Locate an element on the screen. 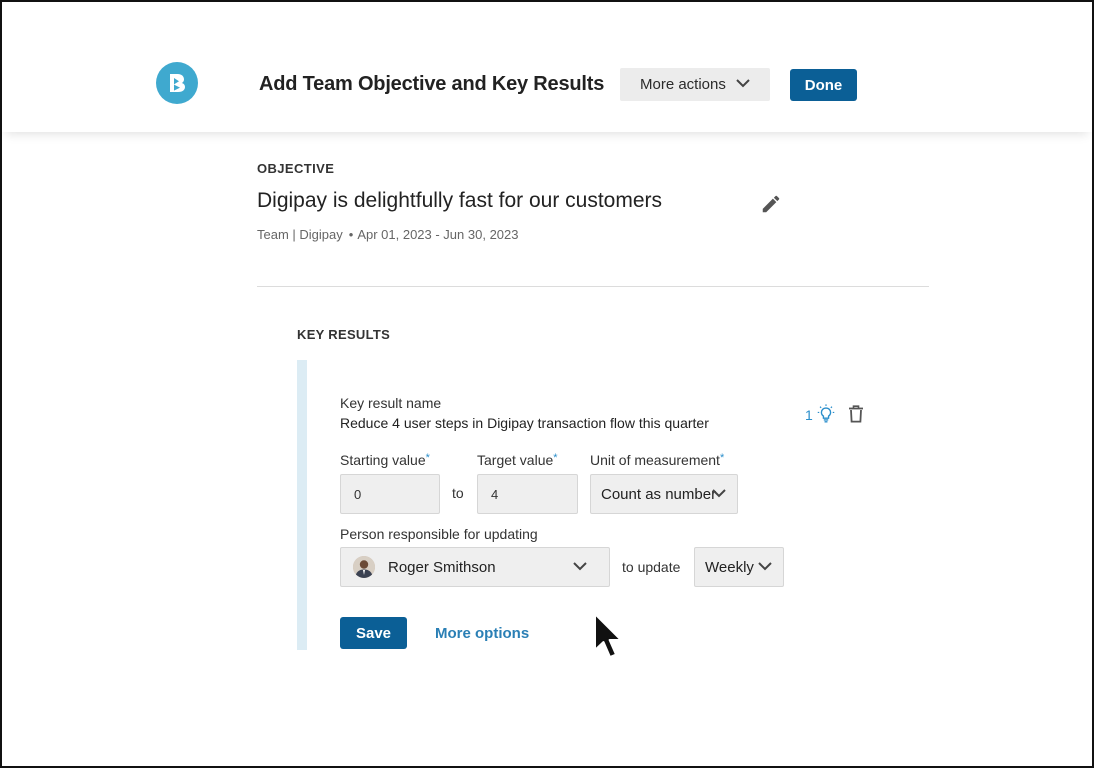  key-results-section-label: KEY RESULTS is located at coordinates (344, 334).